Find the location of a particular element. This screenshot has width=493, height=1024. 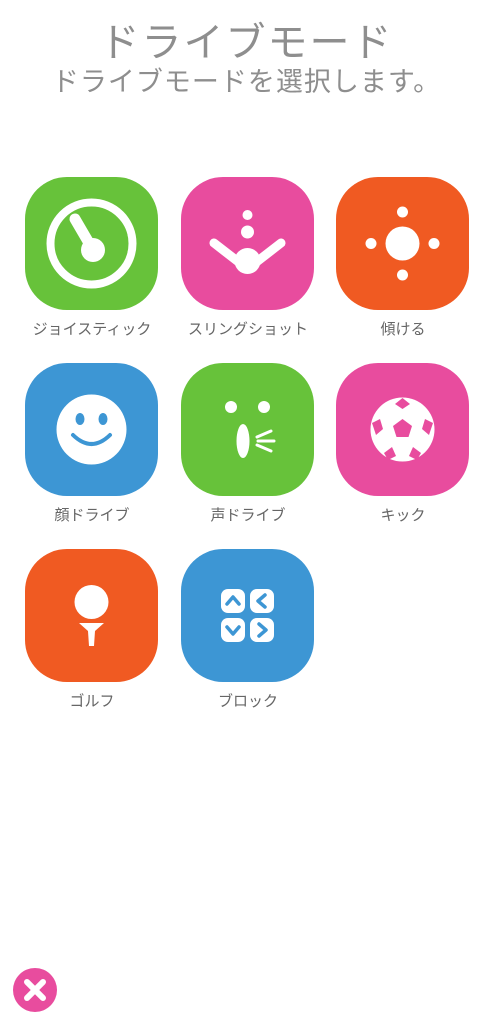

mode-joystick-label: ジョイスティック is located at coordinates (92, 329).